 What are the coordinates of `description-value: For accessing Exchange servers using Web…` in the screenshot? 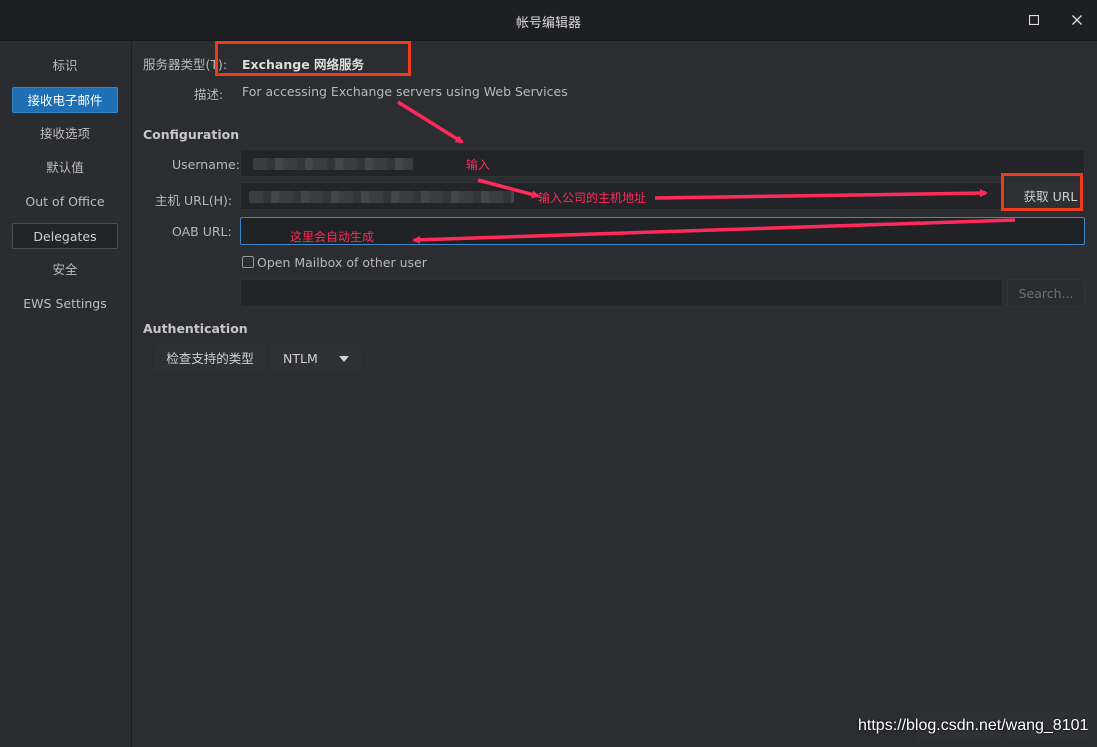 It's located at (405, 91).